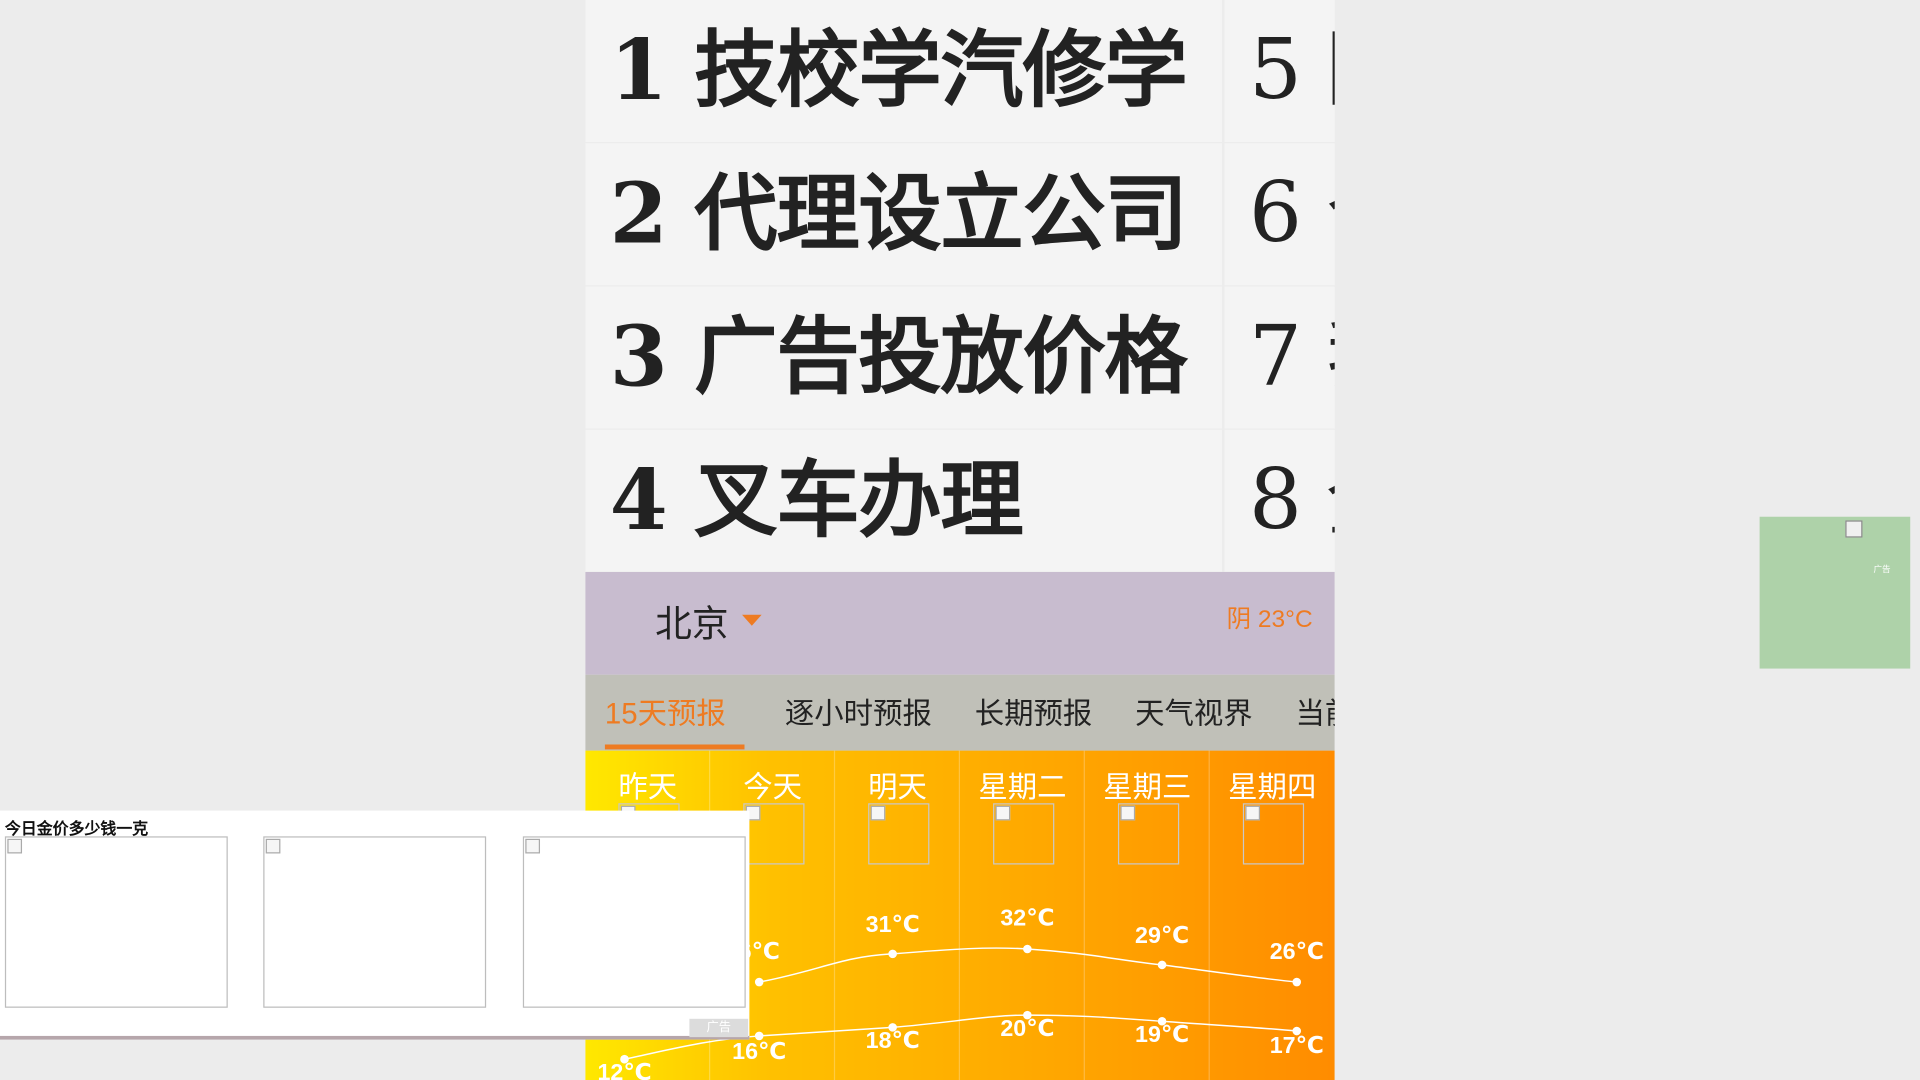  What do you see at coordinates (816, 500) in the screenshot?
I see `keyword-text: 4 叉车办理` at bounding box center [816, 500].